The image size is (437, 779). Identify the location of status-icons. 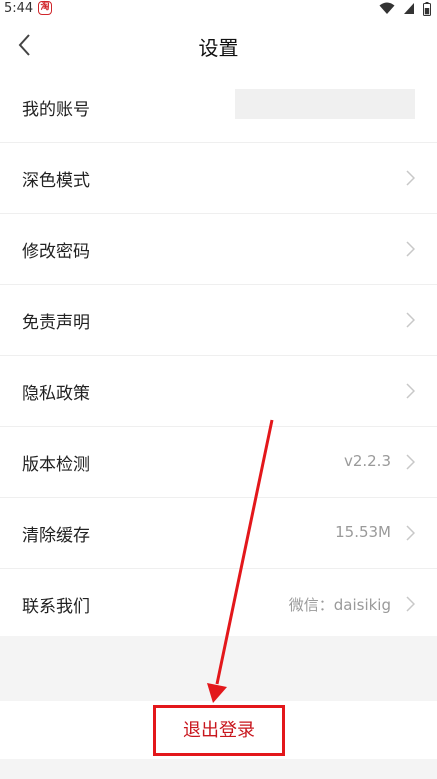
(403, 9).